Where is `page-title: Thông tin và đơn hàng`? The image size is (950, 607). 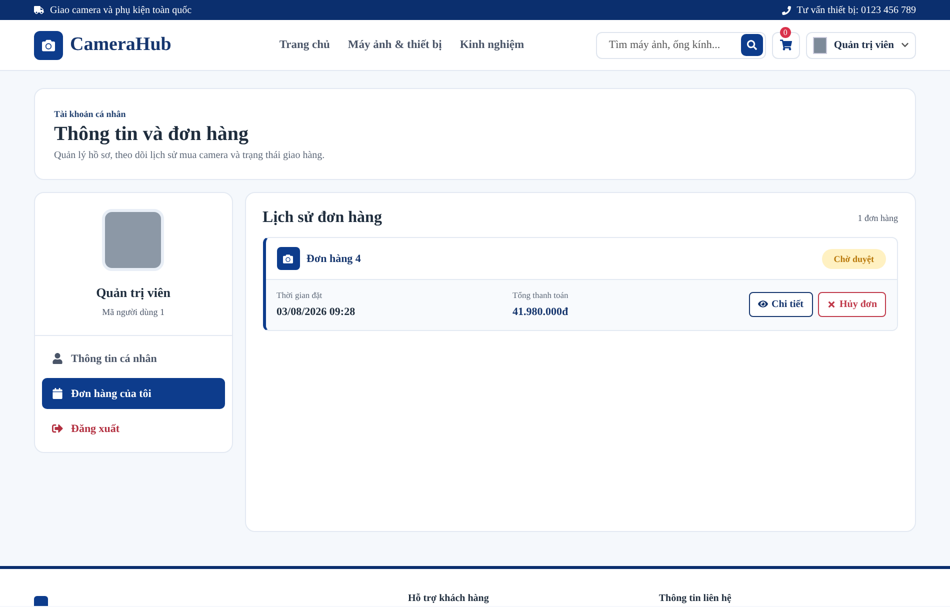 page-title: Thông tin và đơn hàng is located at coordinates (152, 134).